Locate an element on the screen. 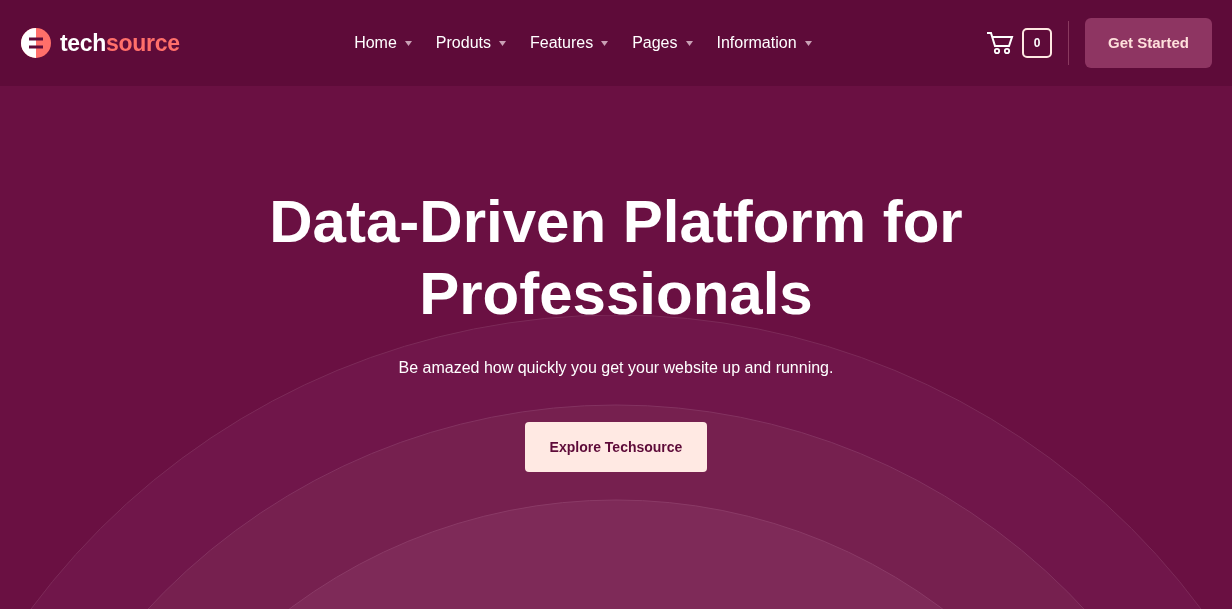 The image size is (1232, 609). hero-subtitle: Be amazed how quickly you get your website up and running. is located at coordinates (616, 368).